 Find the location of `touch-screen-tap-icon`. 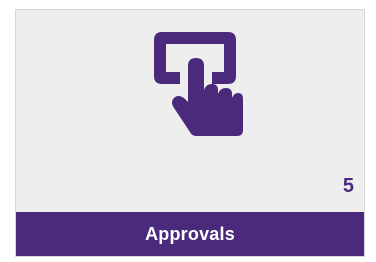

touch-screen-tap-icon is located at coordinates (196, 80).